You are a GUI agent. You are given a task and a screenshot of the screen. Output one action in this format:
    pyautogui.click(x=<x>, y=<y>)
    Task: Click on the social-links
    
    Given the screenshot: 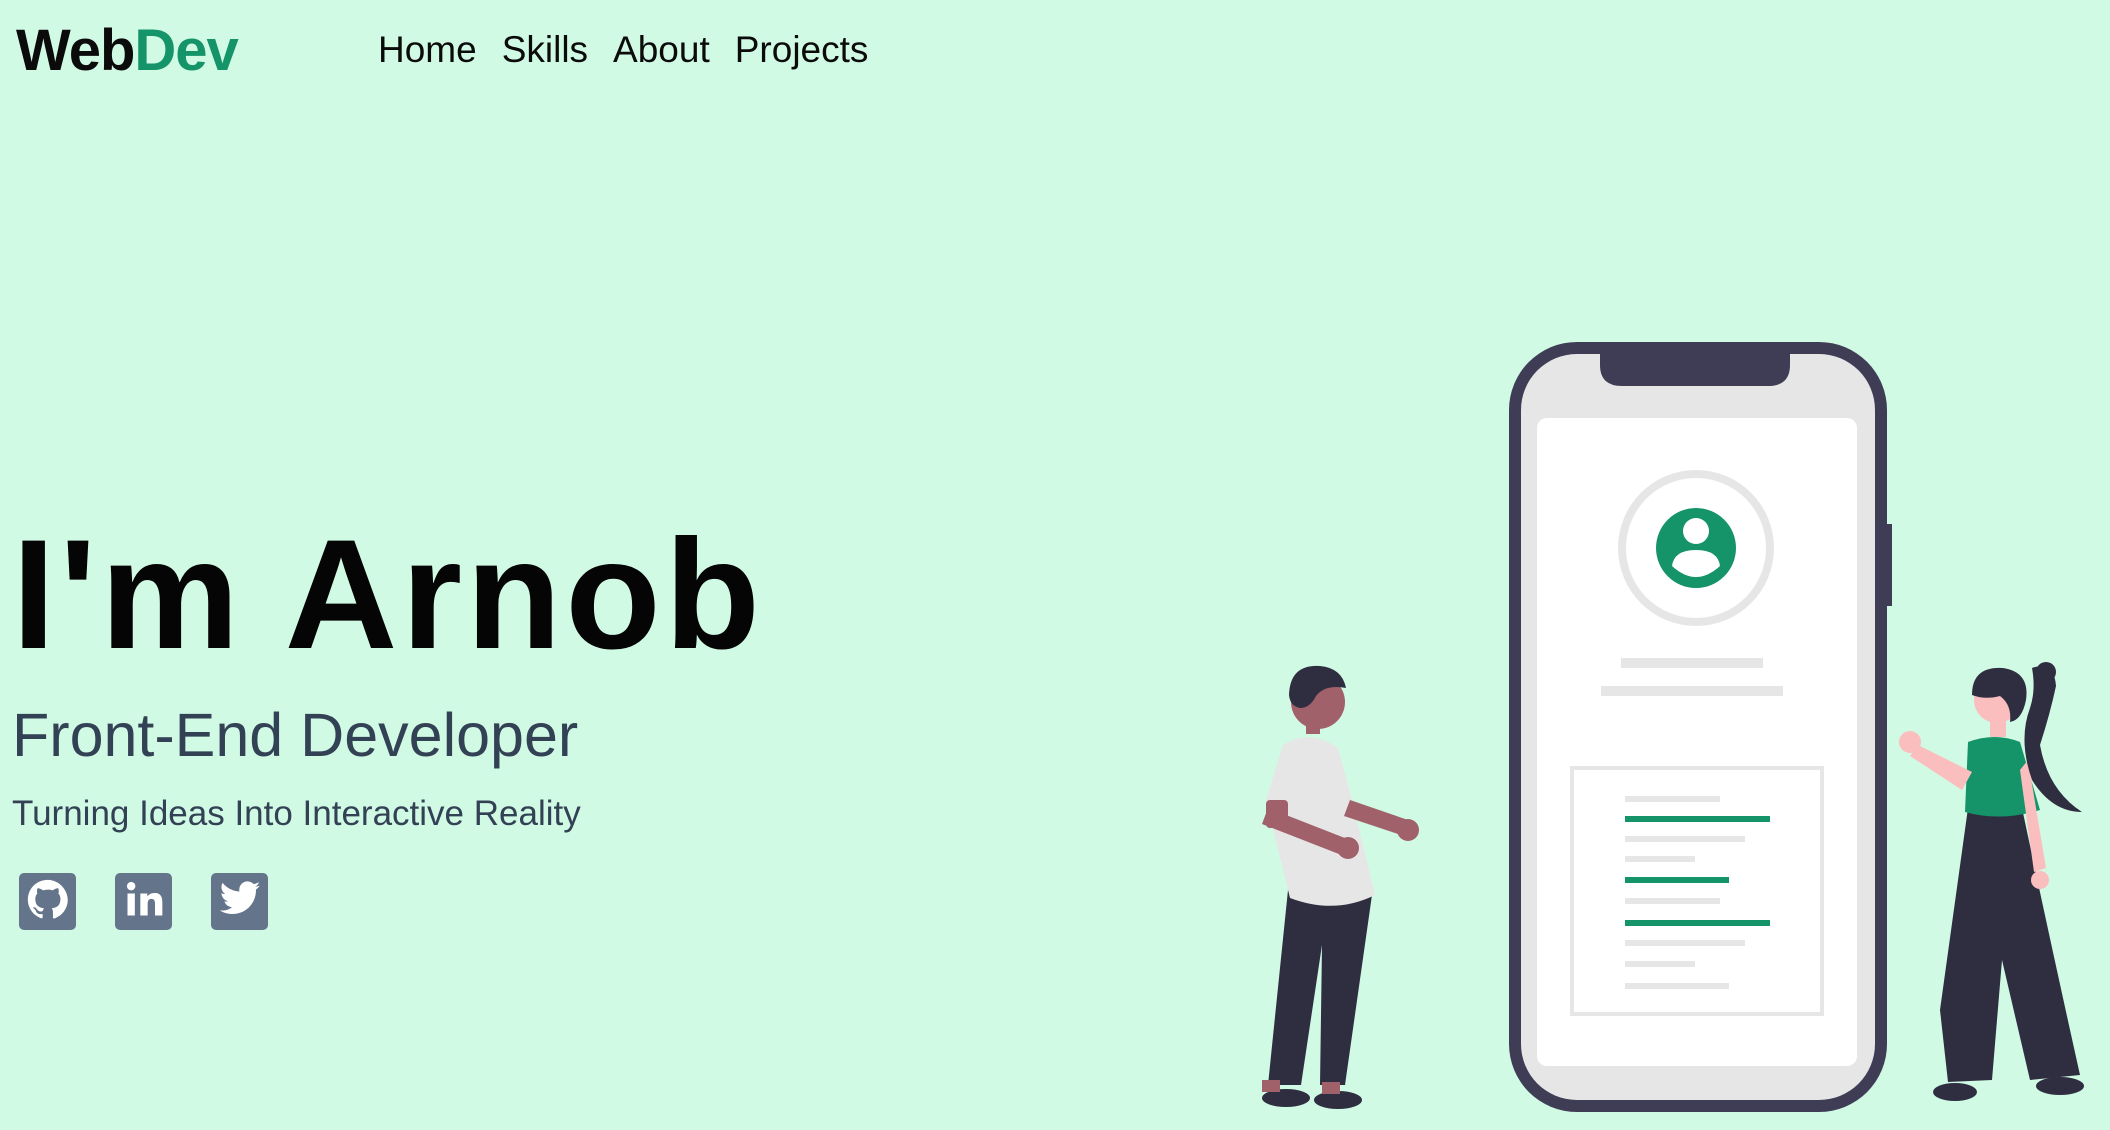 What is the action you would take?
    pyautogui.click(x=143, y=901)
    